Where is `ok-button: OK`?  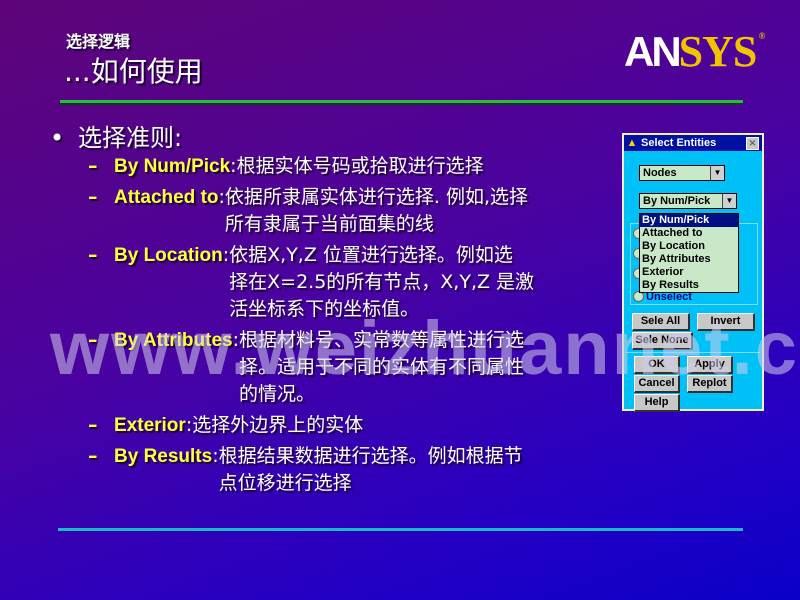
ok-button: OK is located at coordinates (657, 365).